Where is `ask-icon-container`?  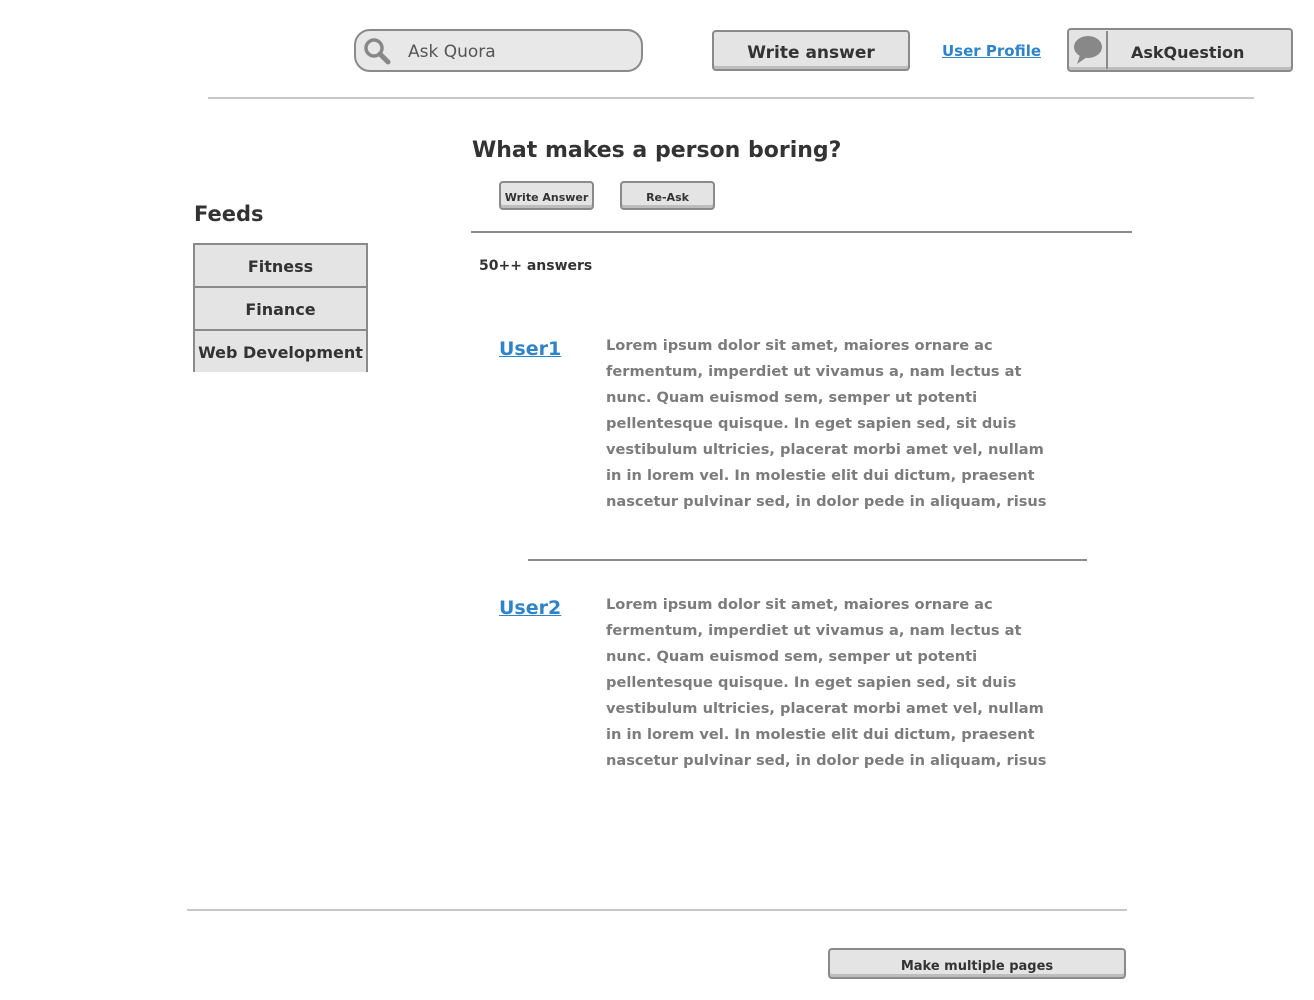 ask-icon-container is located at coordinates (1089, 50).